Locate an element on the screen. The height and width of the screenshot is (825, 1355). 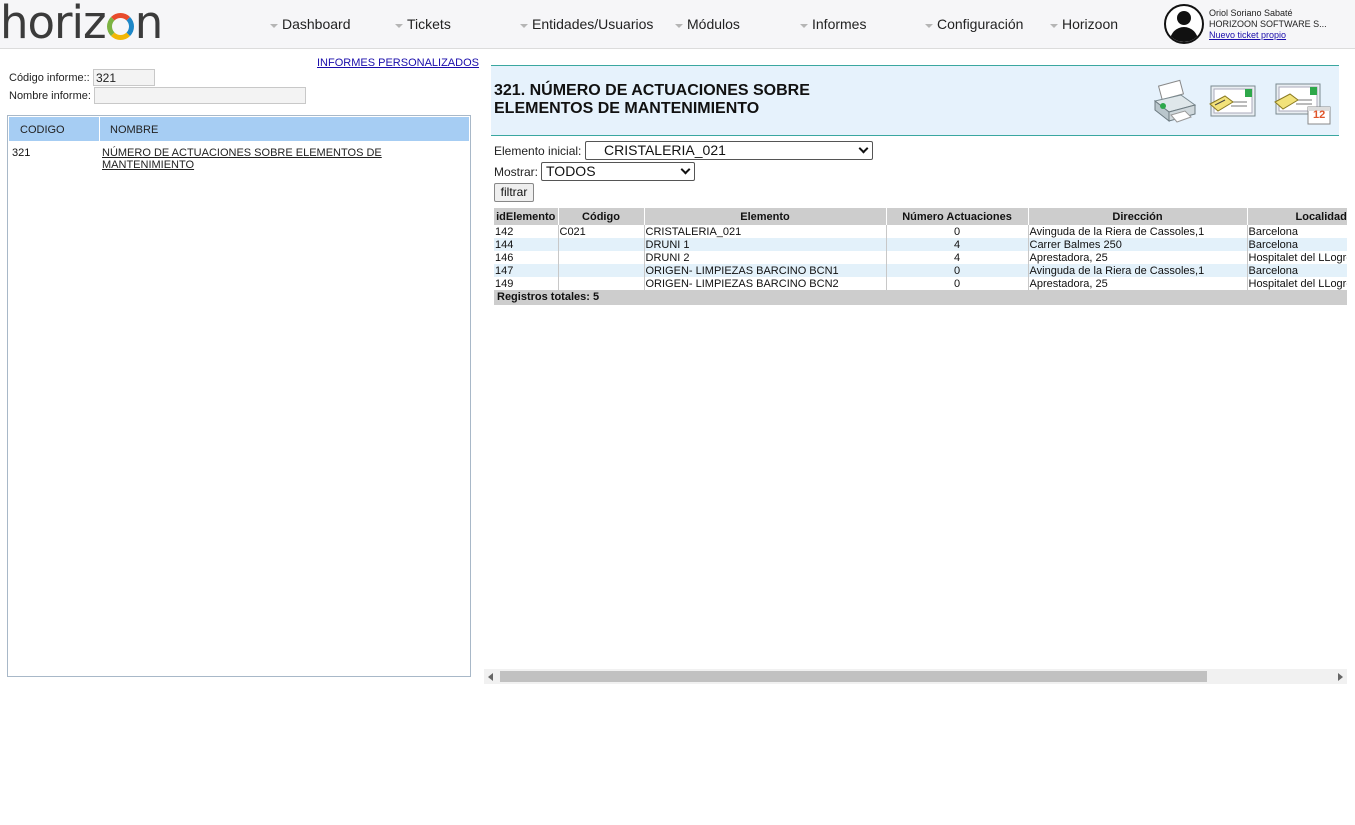
elemento-inicial-select: CRISTALERIA_021 is located at coordinates (729, 150).